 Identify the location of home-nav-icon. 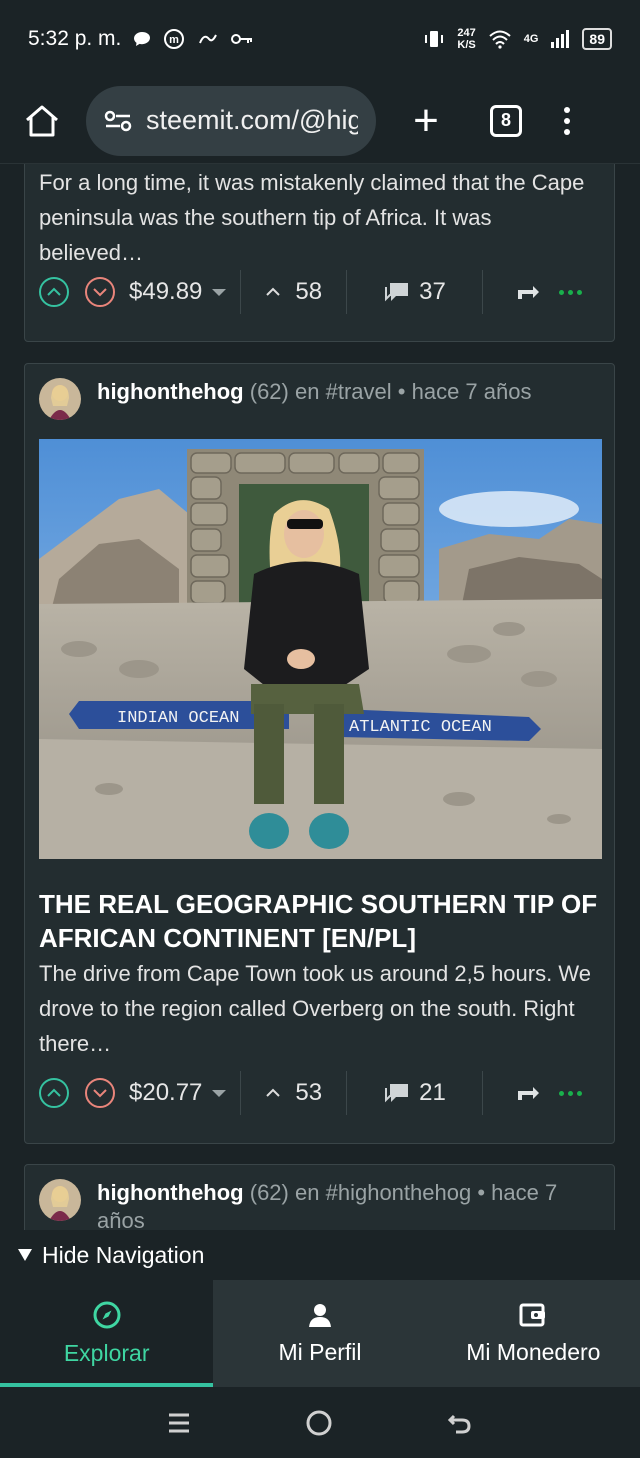
(319, 1423).